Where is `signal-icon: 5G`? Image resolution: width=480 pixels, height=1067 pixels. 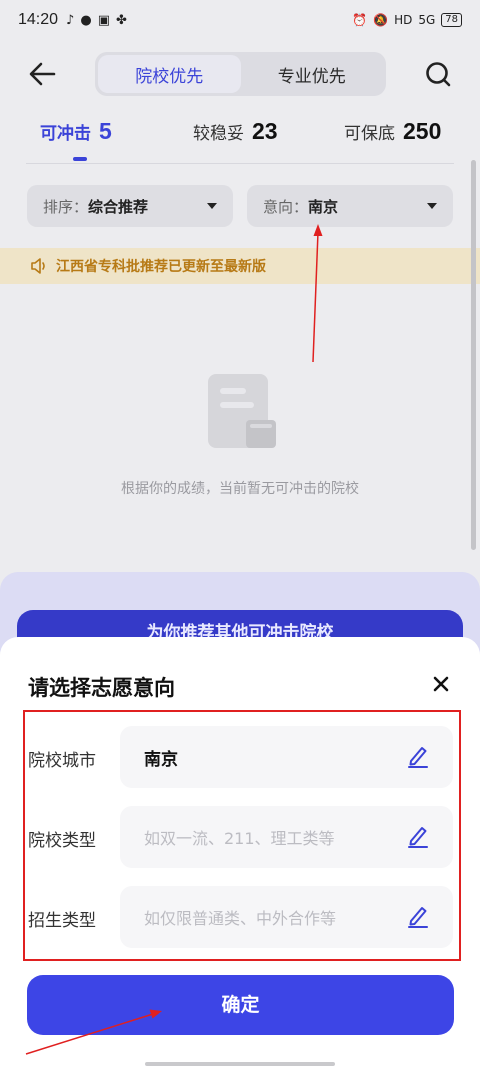
signal-icon: 5G is located at coordinates (427, 20).